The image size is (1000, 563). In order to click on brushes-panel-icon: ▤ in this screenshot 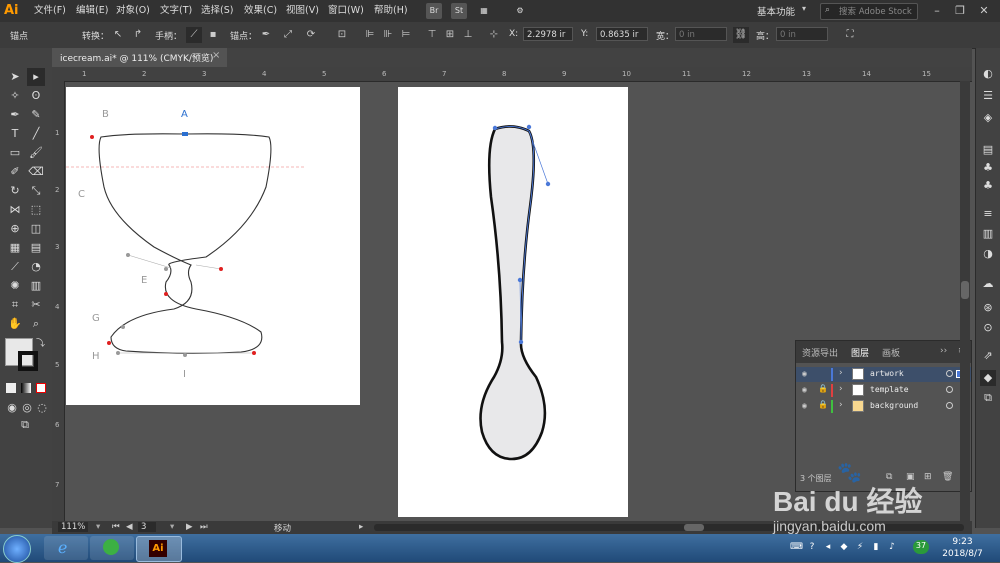, I will do `click(988, 150)`.